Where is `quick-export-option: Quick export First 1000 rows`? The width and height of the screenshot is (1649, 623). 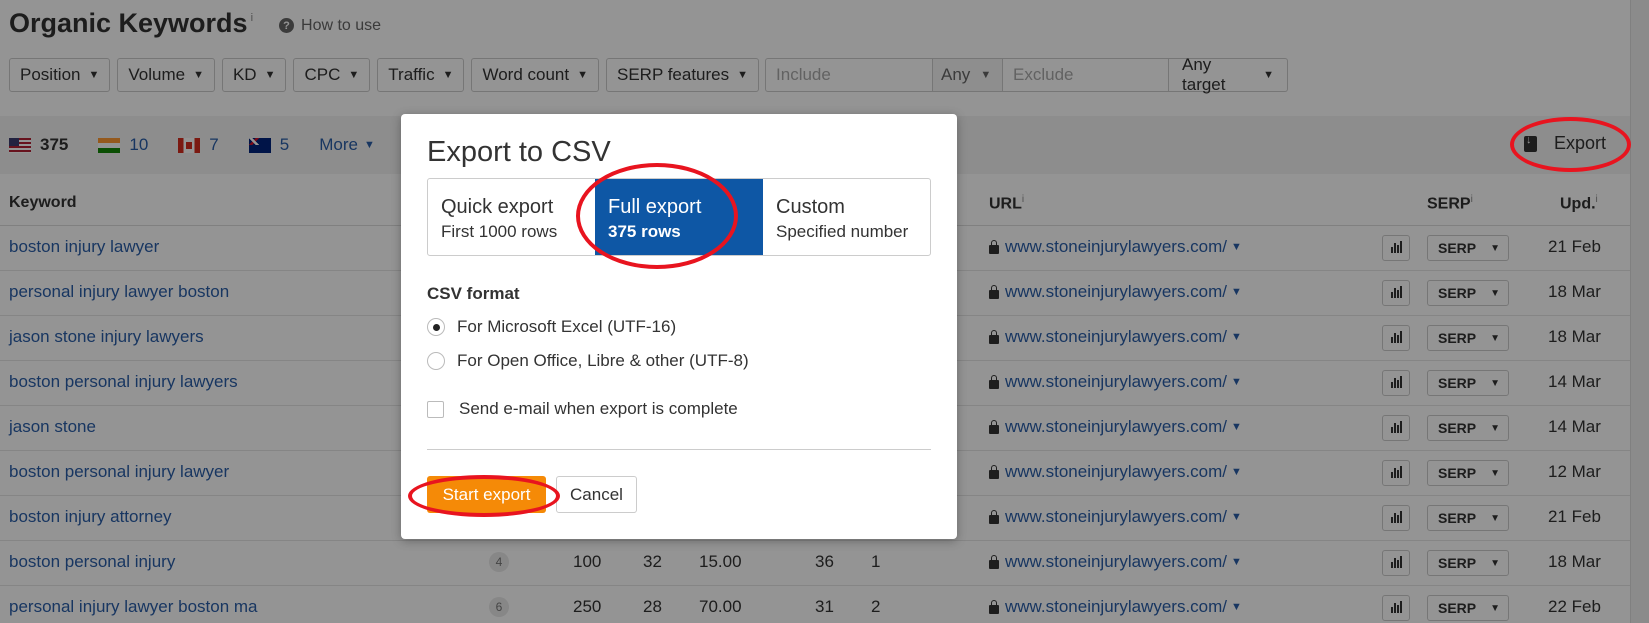
quick-export-option: Quick export First 1000 rows is located at coordinates (511, 217).